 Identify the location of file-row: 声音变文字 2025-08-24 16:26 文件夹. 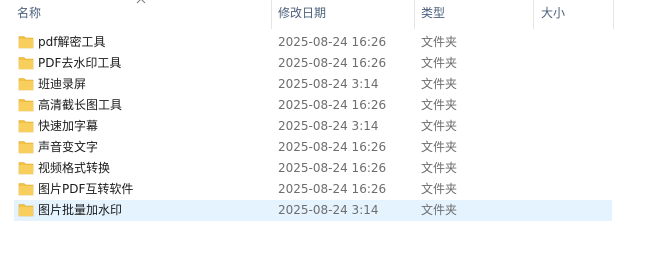
(313, 147).